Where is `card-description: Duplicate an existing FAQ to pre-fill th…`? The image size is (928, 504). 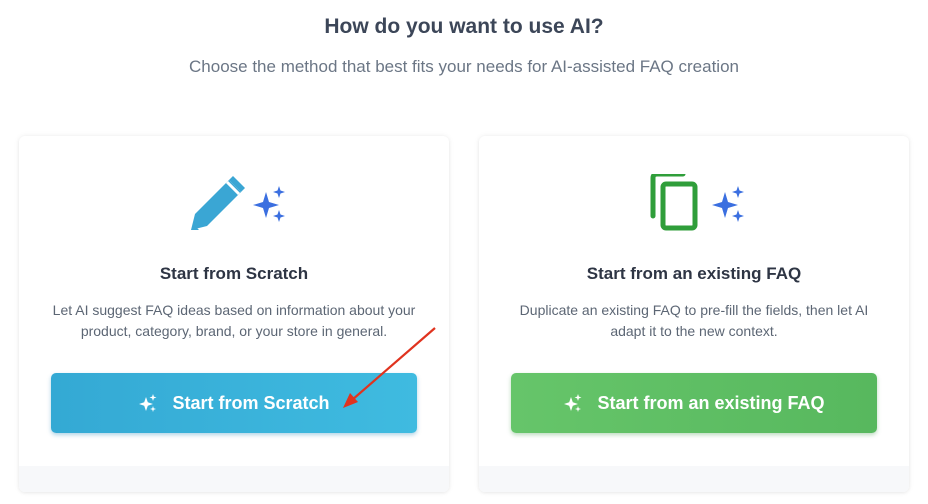
card-description: Duplicate an existing FAQ to pre-fill th… is located at coordinates (694, 320).